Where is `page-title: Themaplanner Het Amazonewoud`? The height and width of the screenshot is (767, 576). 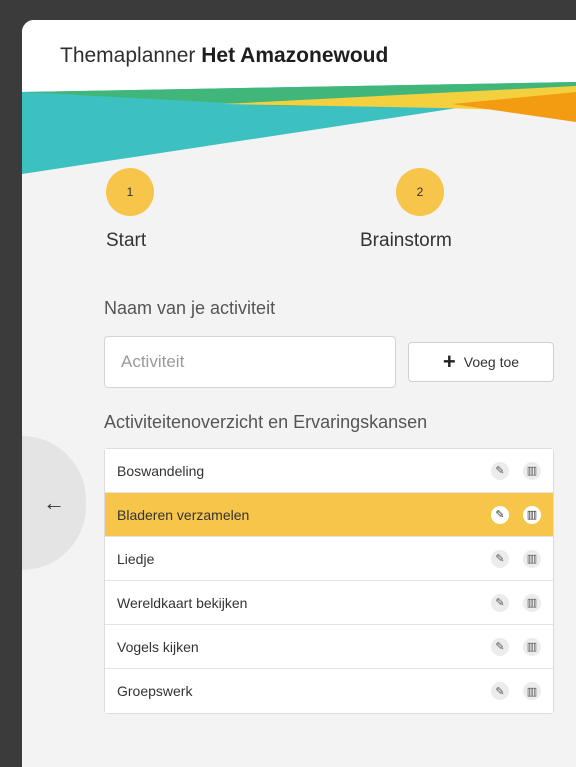 page-title: Themaplanner Het Amazonewoud is located at coordinates (224, 56).